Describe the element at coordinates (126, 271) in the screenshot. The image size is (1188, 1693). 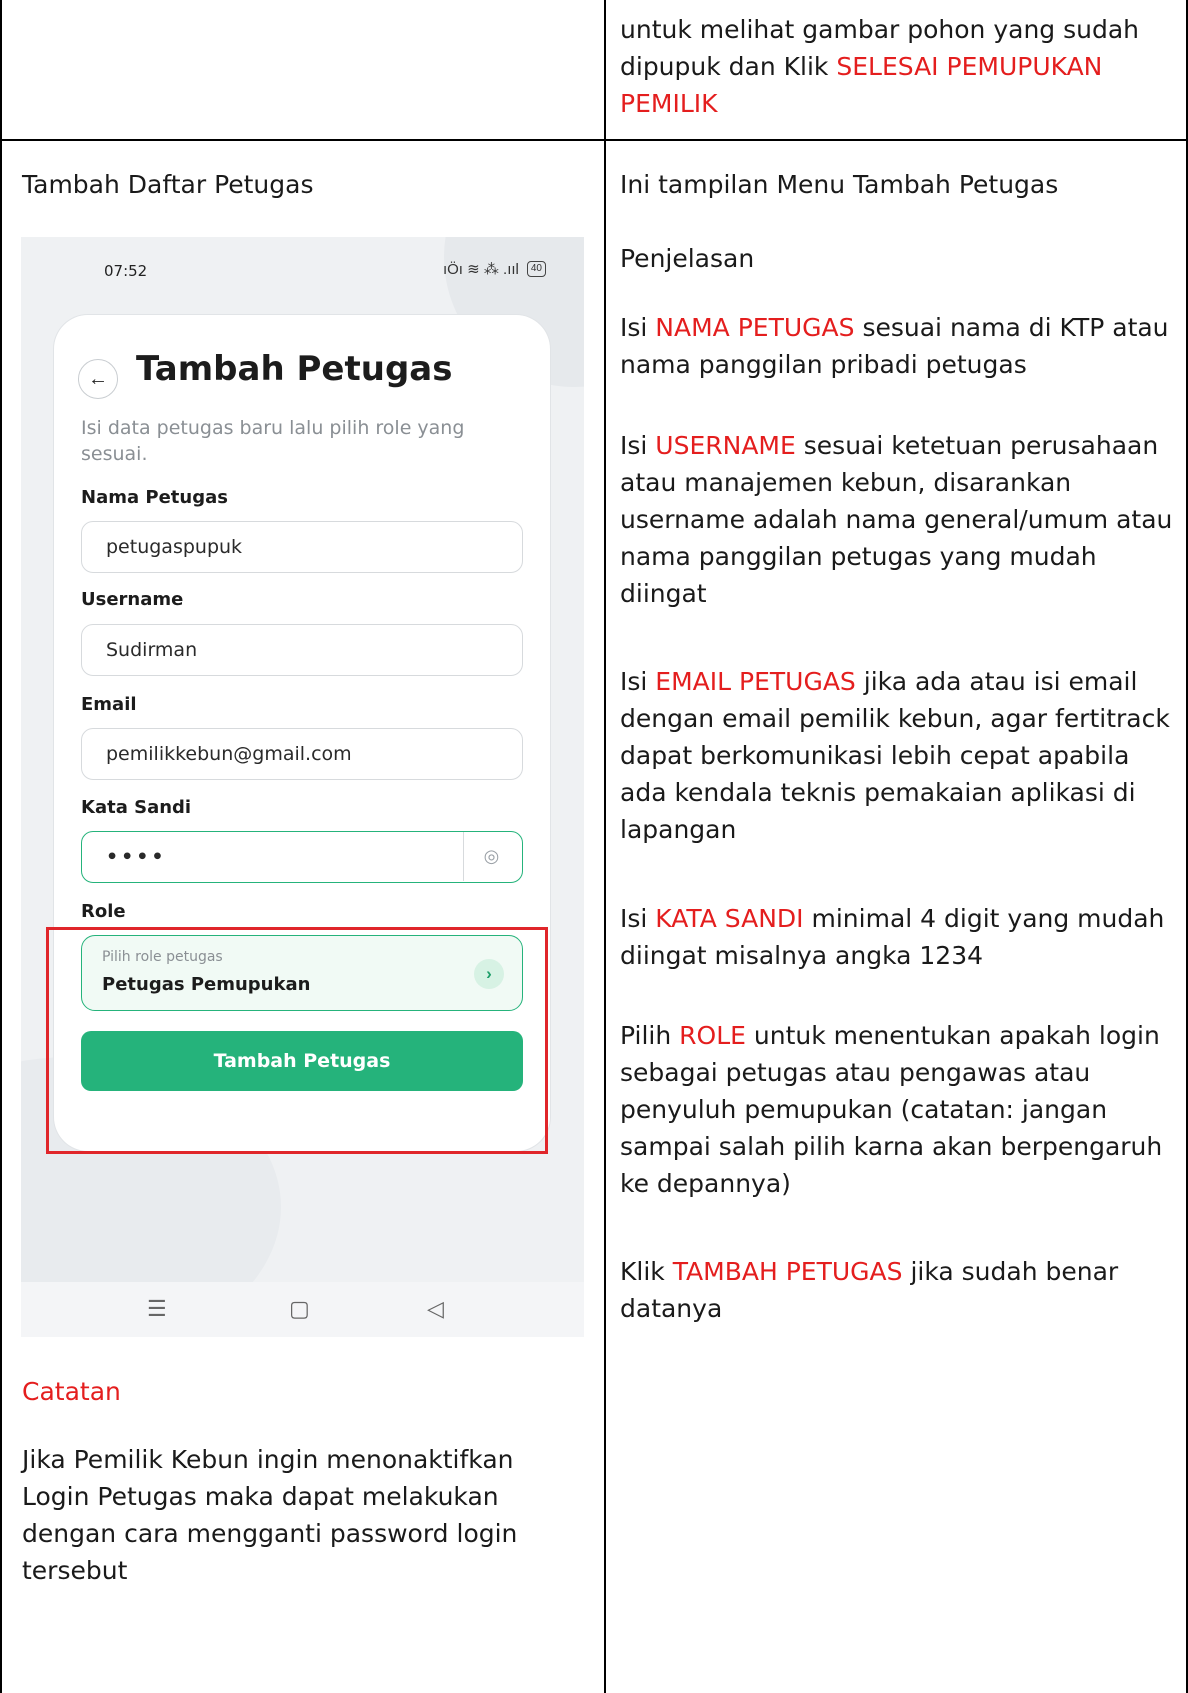
I see `status-time: 07:52` at that location.